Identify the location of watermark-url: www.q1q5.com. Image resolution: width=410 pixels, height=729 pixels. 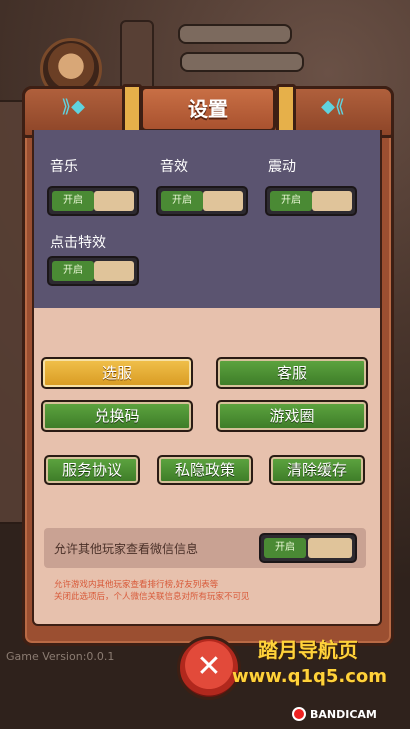
(310, 676).